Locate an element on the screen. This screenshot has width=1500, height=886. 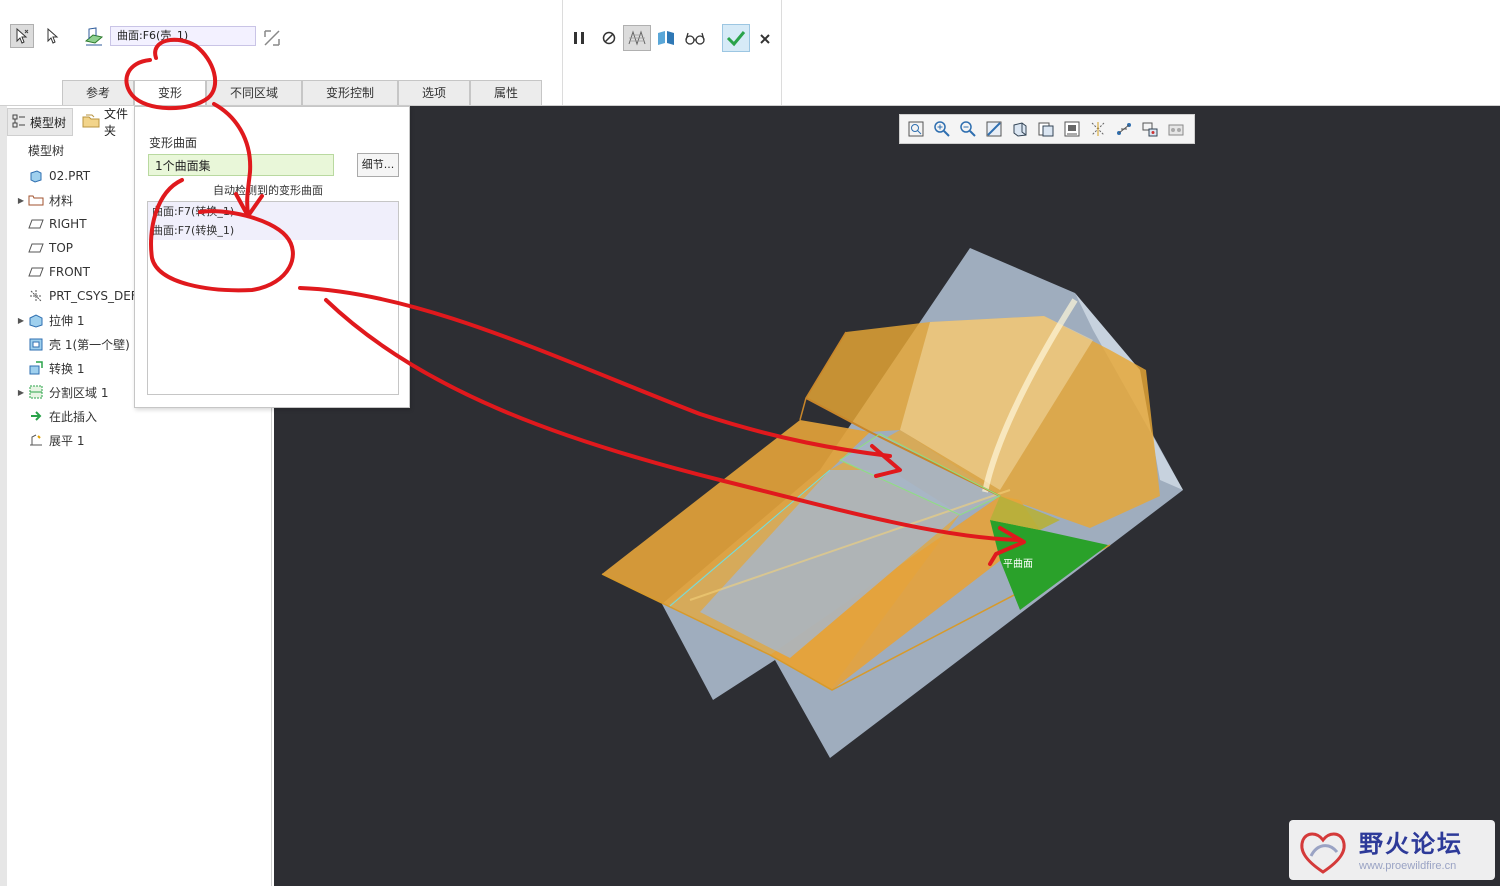
tree-item: RIGHT is located at coordinates (50, 224).